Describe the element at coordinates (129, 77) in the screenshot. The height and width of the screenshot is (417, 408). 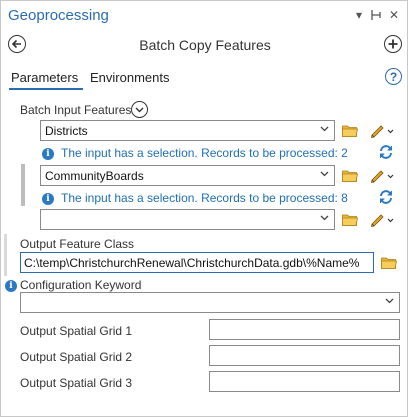
I see `tab-environments: Environments` at that location.